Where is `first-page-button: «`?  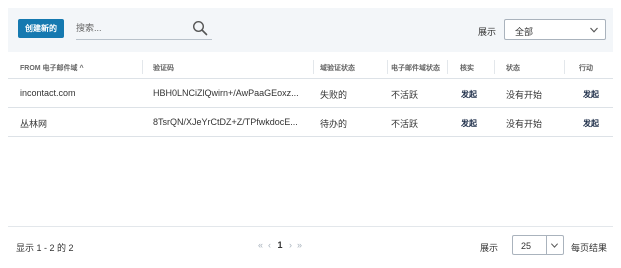 first-page-button: « is located at coordinates (260, 245).